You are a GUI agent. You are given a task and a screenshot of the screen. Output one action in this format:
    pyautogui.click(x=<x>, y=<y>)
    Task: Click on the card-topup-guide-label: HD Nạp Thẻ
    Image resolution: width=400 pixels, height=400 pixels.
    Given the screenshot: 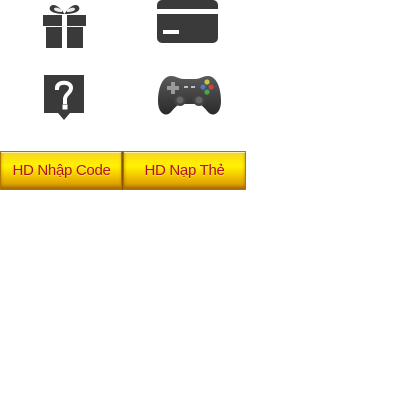 What is the action you would take?
    pyautogui.click(x=184, y=170)
    